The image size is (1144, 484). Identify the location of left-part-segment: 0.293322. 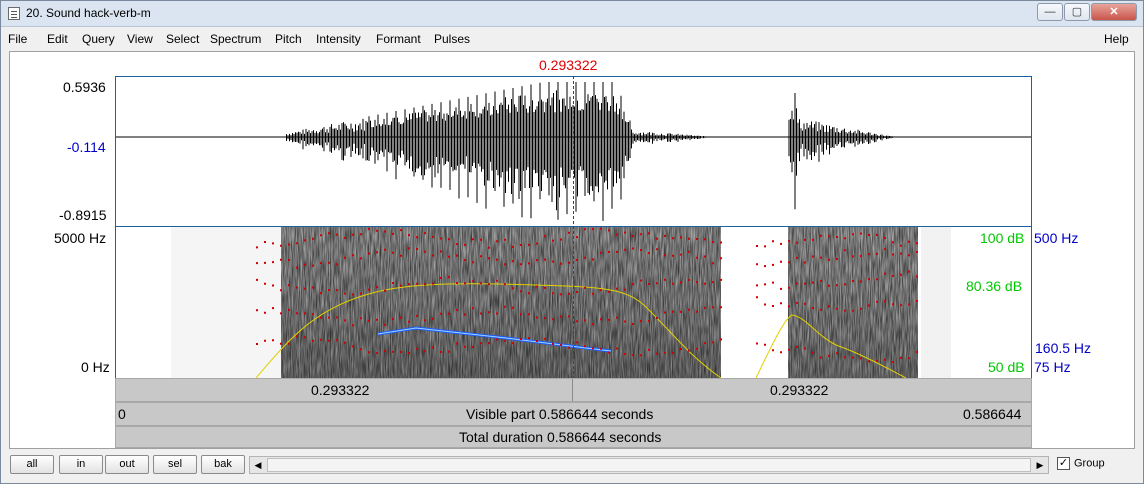
(344, 390).